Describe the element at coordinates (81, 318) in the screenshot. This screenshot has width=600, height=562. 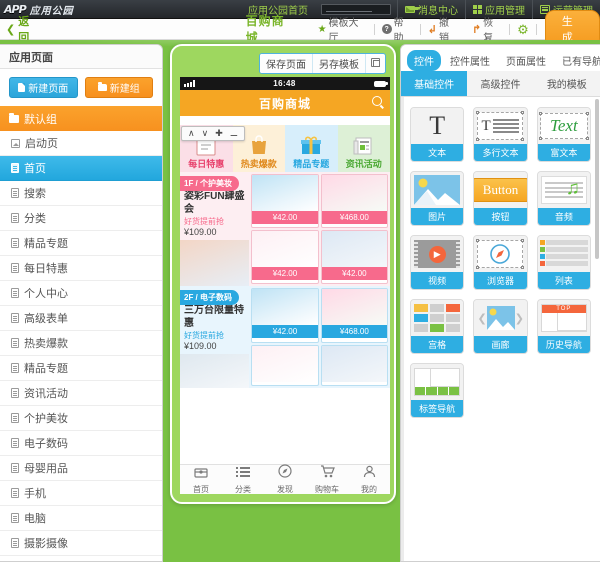
I see `sidebar-item-7: 高级表单` at that location.